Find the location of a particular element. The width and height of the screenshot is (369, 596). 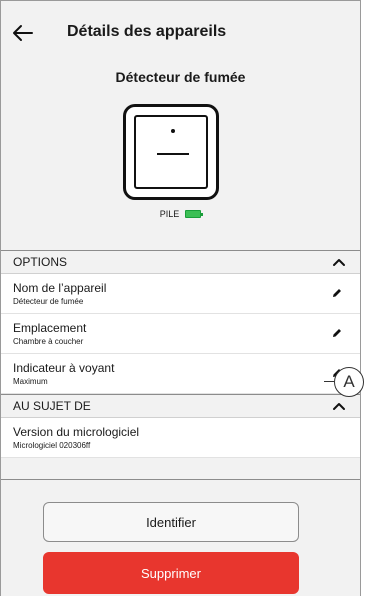

row-location: Emplacement Chambre à coucher is located at coordinates (180, 334).